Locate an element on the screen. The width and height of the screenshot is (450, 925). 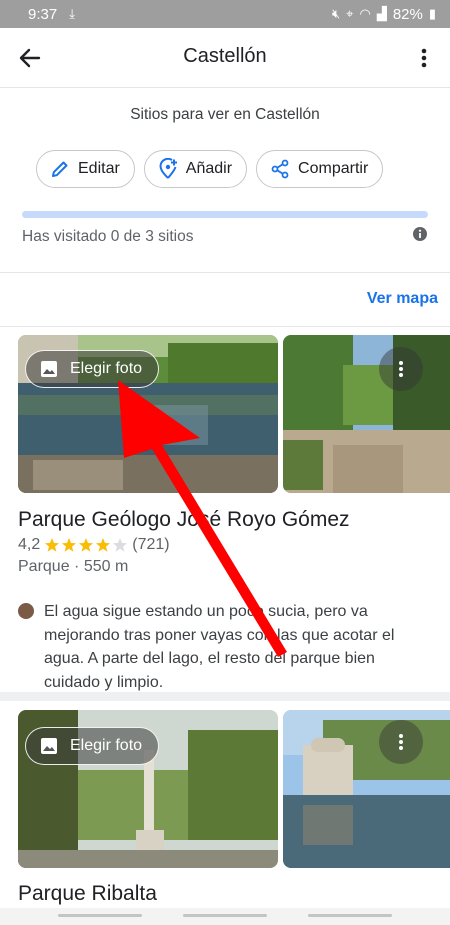
nav-back is located at coordinates (350, 915).